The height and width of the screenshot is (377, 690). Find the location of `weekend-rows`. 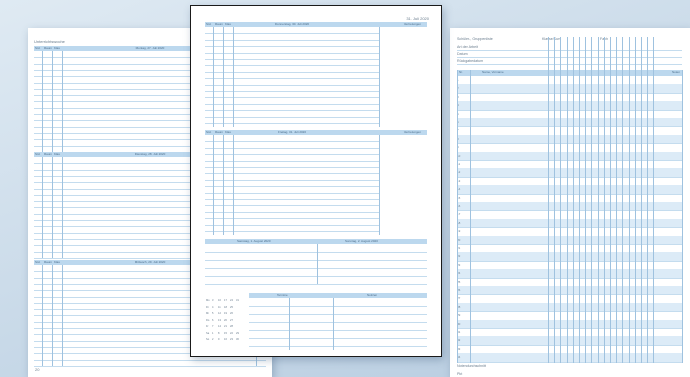

weekend-rows is located at coordinates (316, 264).